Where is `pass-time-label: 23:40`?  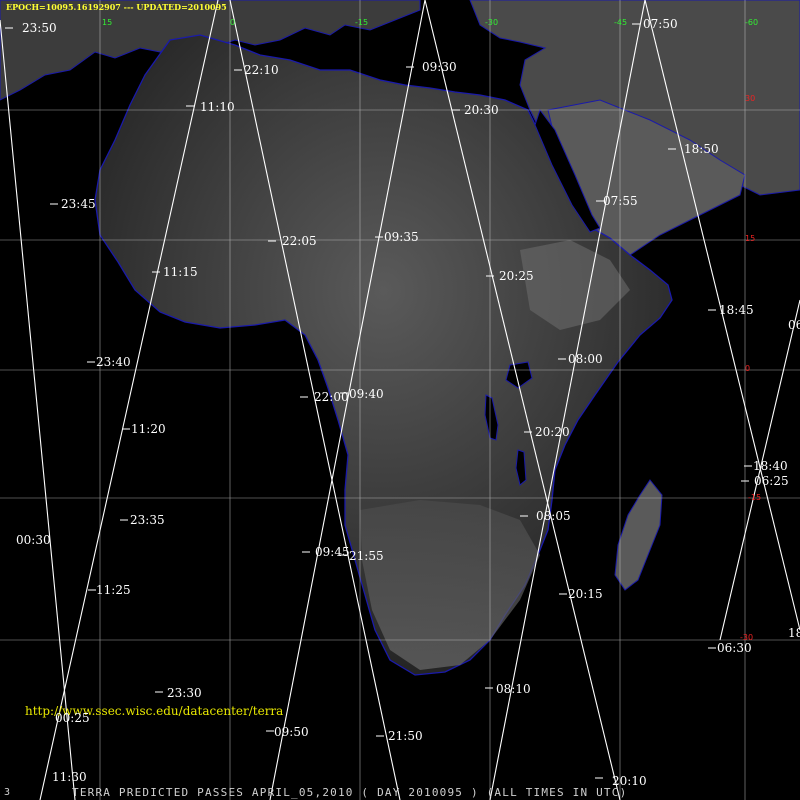
pass-time-label: 23:40 is located at coordinates (113, 362).